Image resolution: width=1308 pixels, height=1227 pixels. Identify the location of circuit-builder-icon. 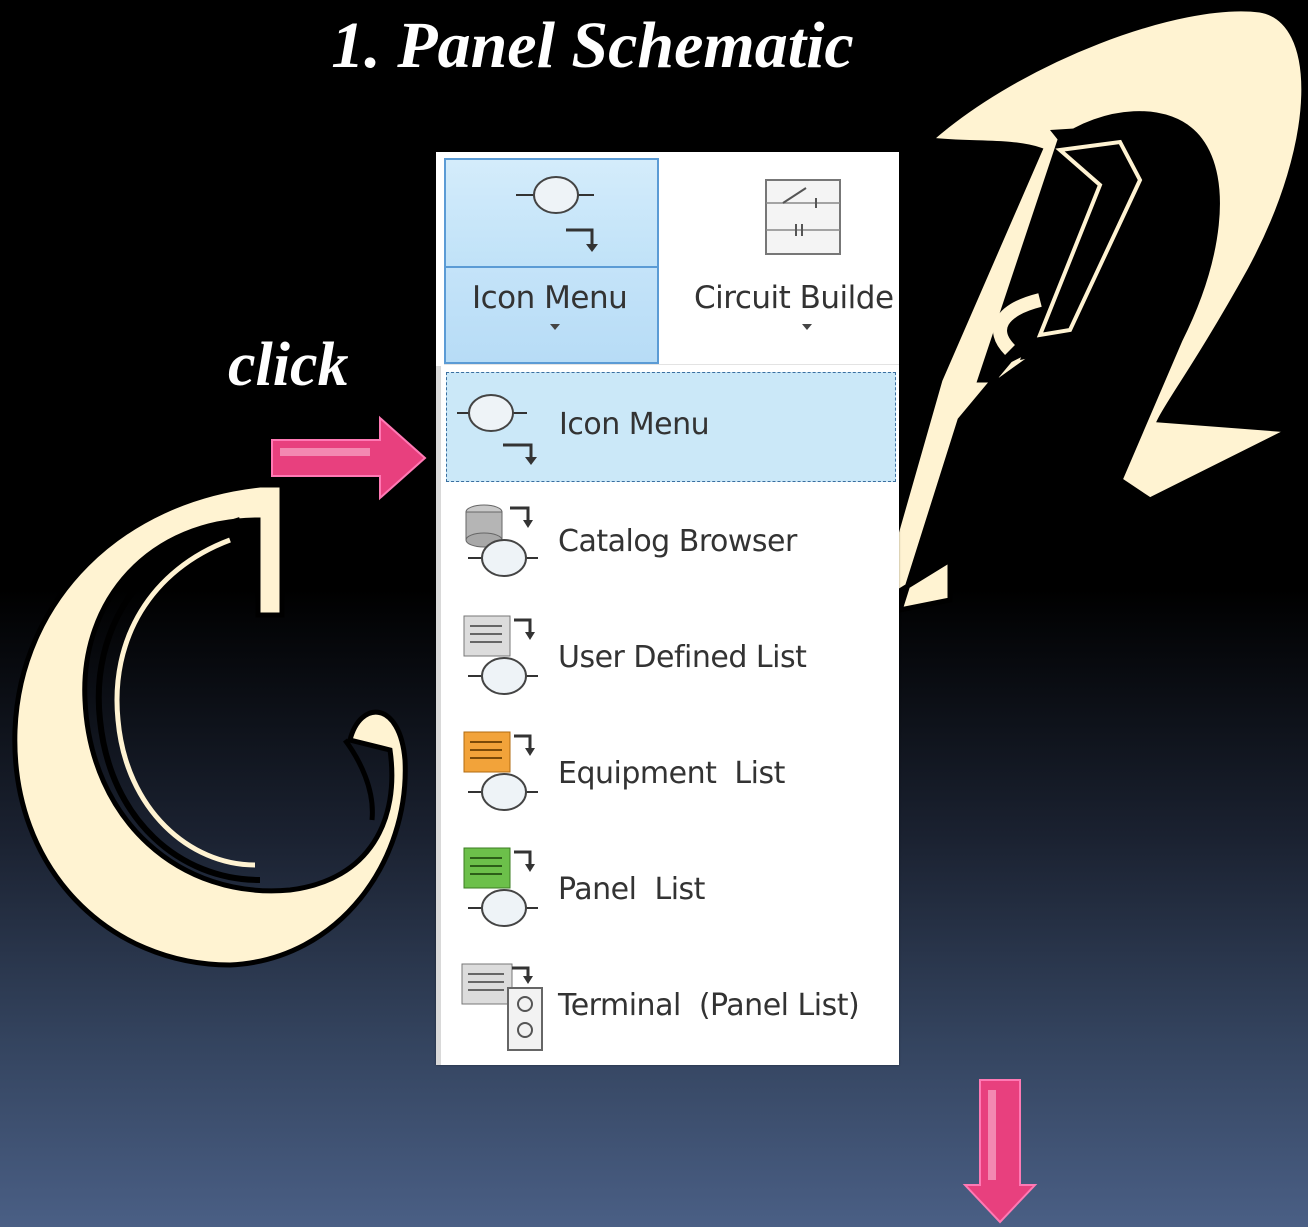
(803, 217).